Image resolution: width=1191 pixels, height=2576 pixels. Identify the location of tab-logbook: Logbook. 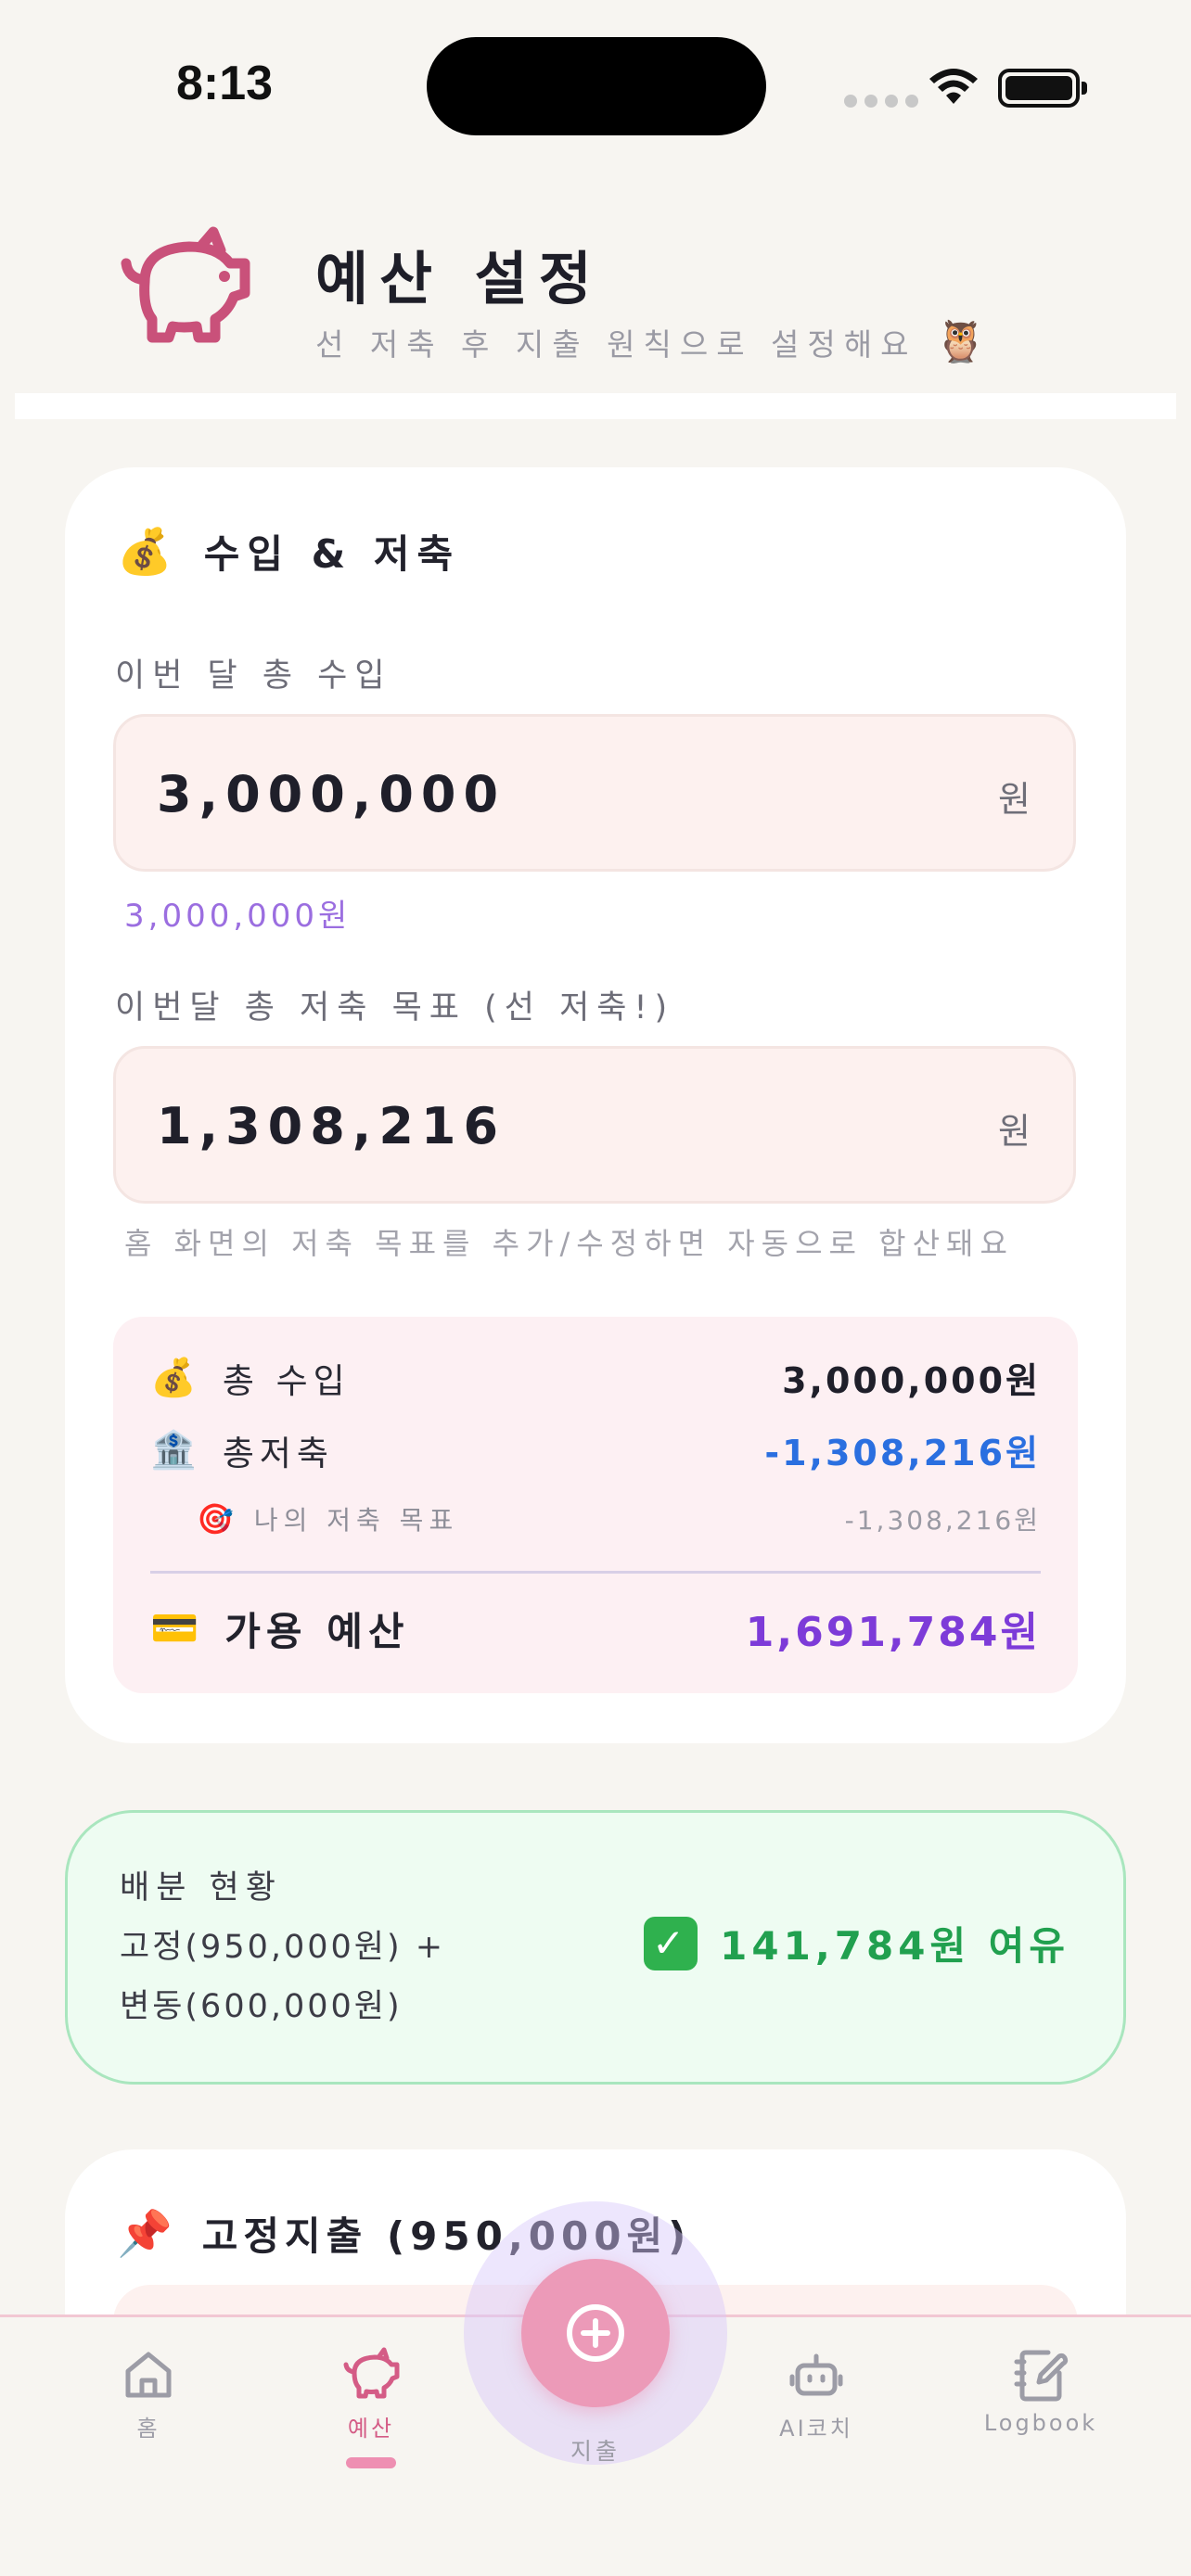
(1040, 2391).